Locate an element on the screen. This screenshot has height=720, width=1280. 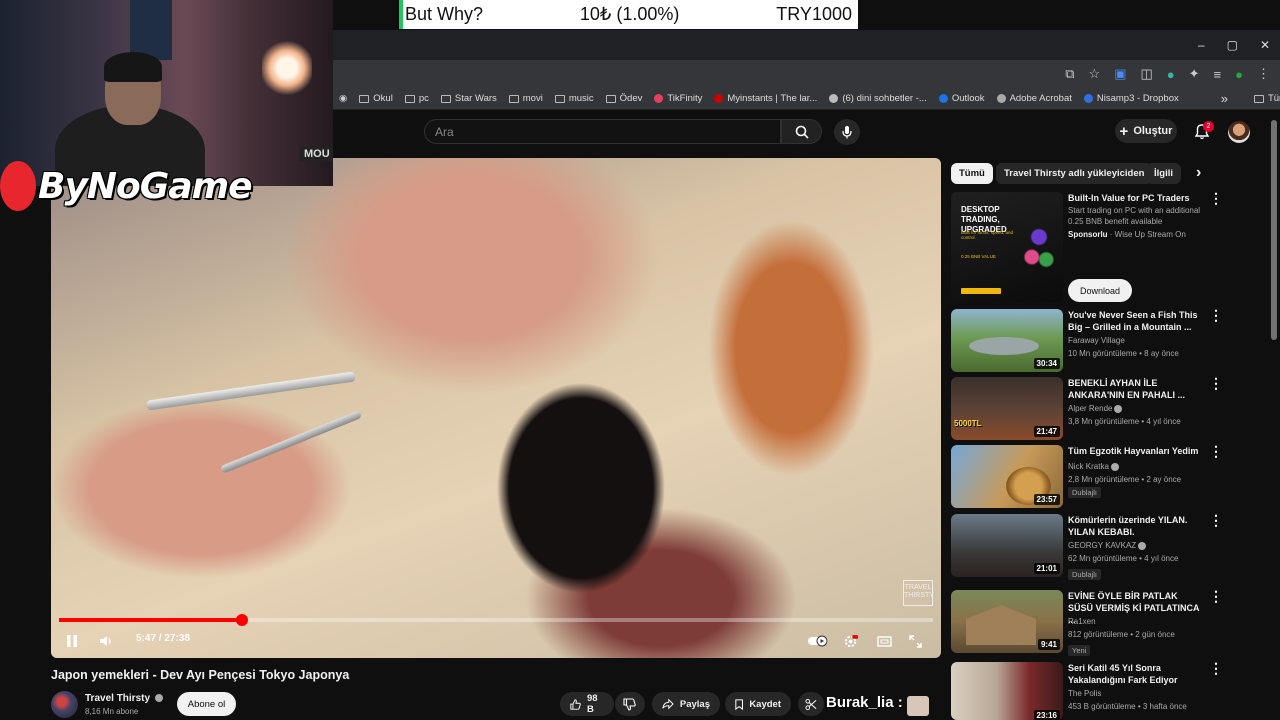
search-input: Ara is located at coordinates (602, 131).